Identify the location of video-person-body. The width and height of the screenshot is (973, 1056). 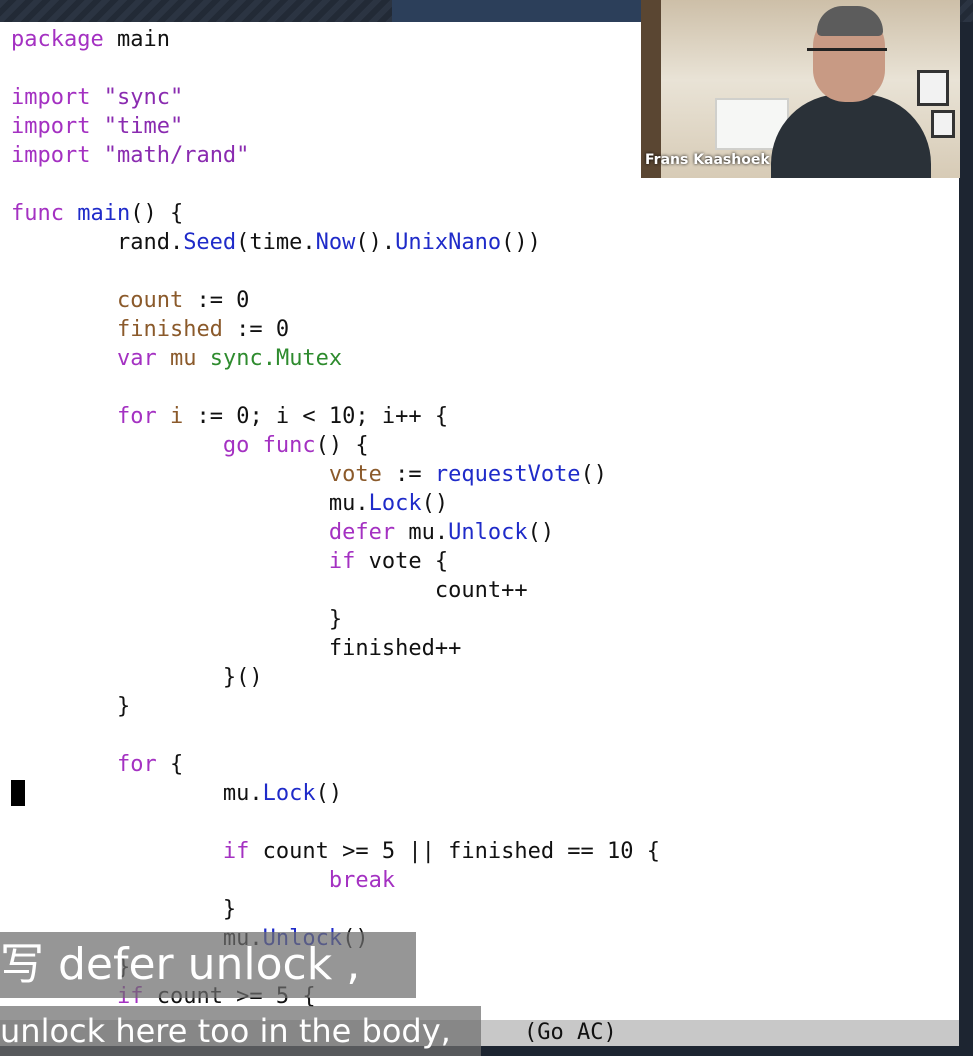
(851, 136).